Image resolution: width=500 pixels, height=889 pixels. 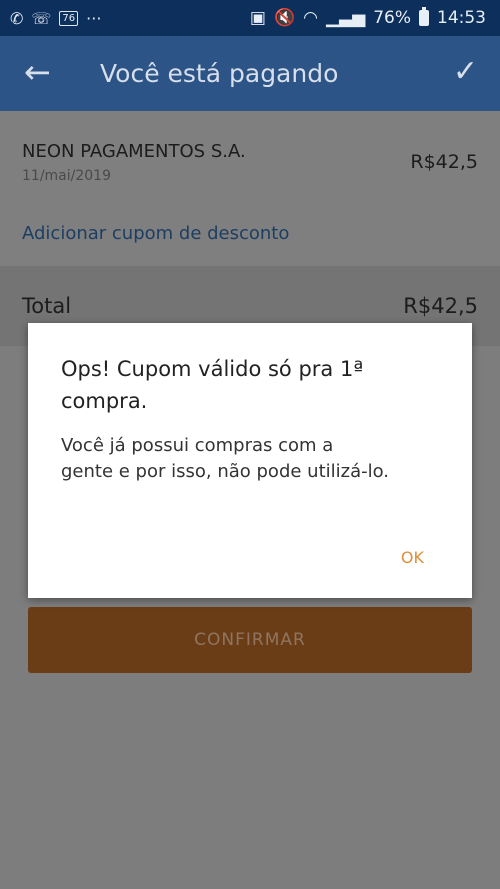 I want to click on whatsapp-icon: ✆, so click(x=17, y=18).